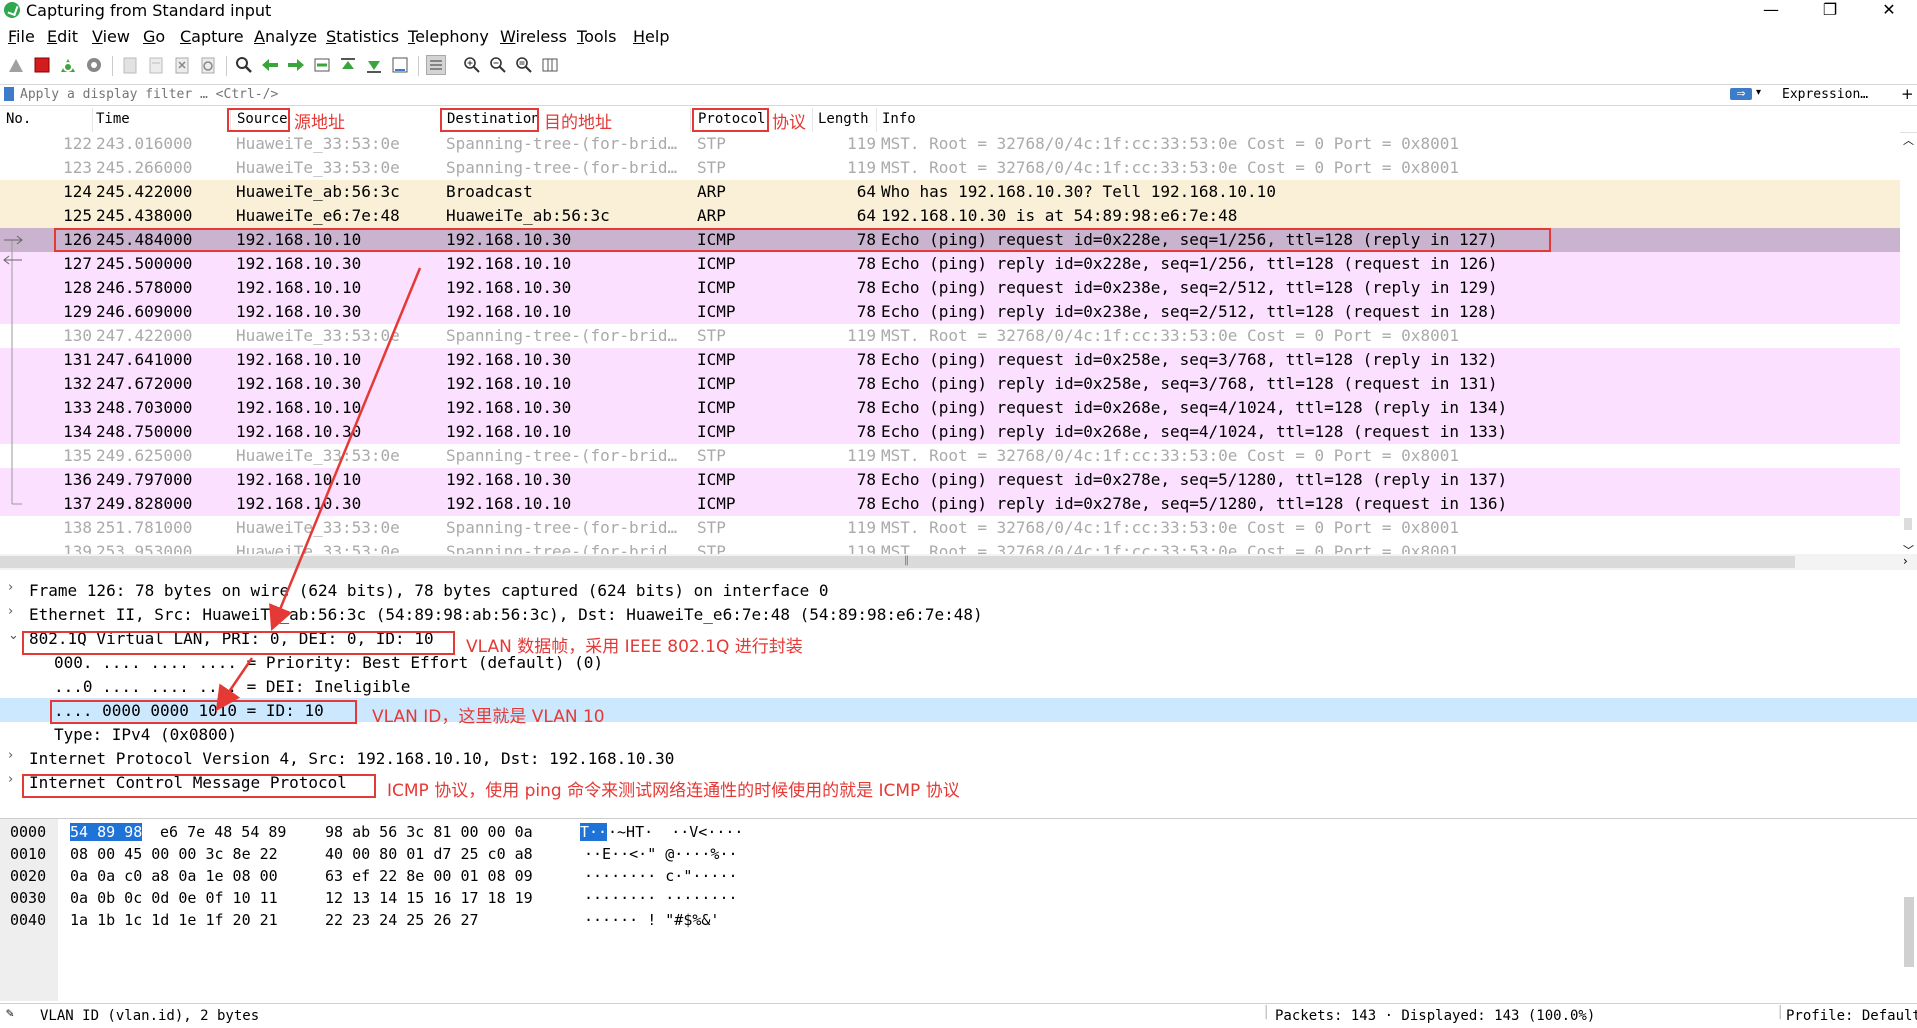 The width and height of the screenshot is (1917, 1028). Describe the element at coordinates (28, 854) in the screenshot. I see `bytes-offset: 0010` at that location.